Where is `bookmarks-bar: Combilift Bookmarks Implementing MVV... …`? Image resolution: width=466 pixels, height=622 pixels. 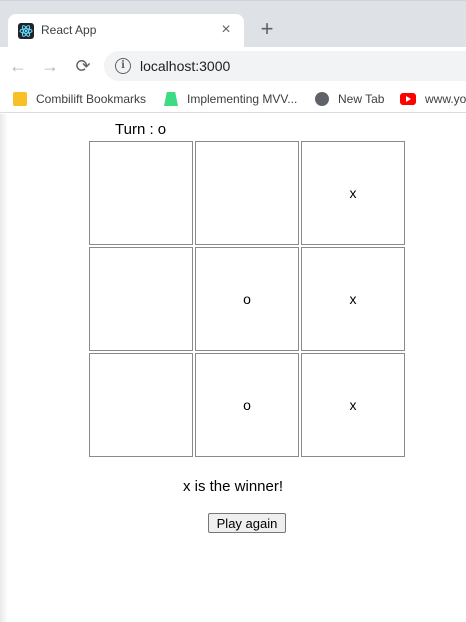 bookmarks-bar: Combilift Bookmarks Implementing MVV... … is located at coordinates (233, 99).